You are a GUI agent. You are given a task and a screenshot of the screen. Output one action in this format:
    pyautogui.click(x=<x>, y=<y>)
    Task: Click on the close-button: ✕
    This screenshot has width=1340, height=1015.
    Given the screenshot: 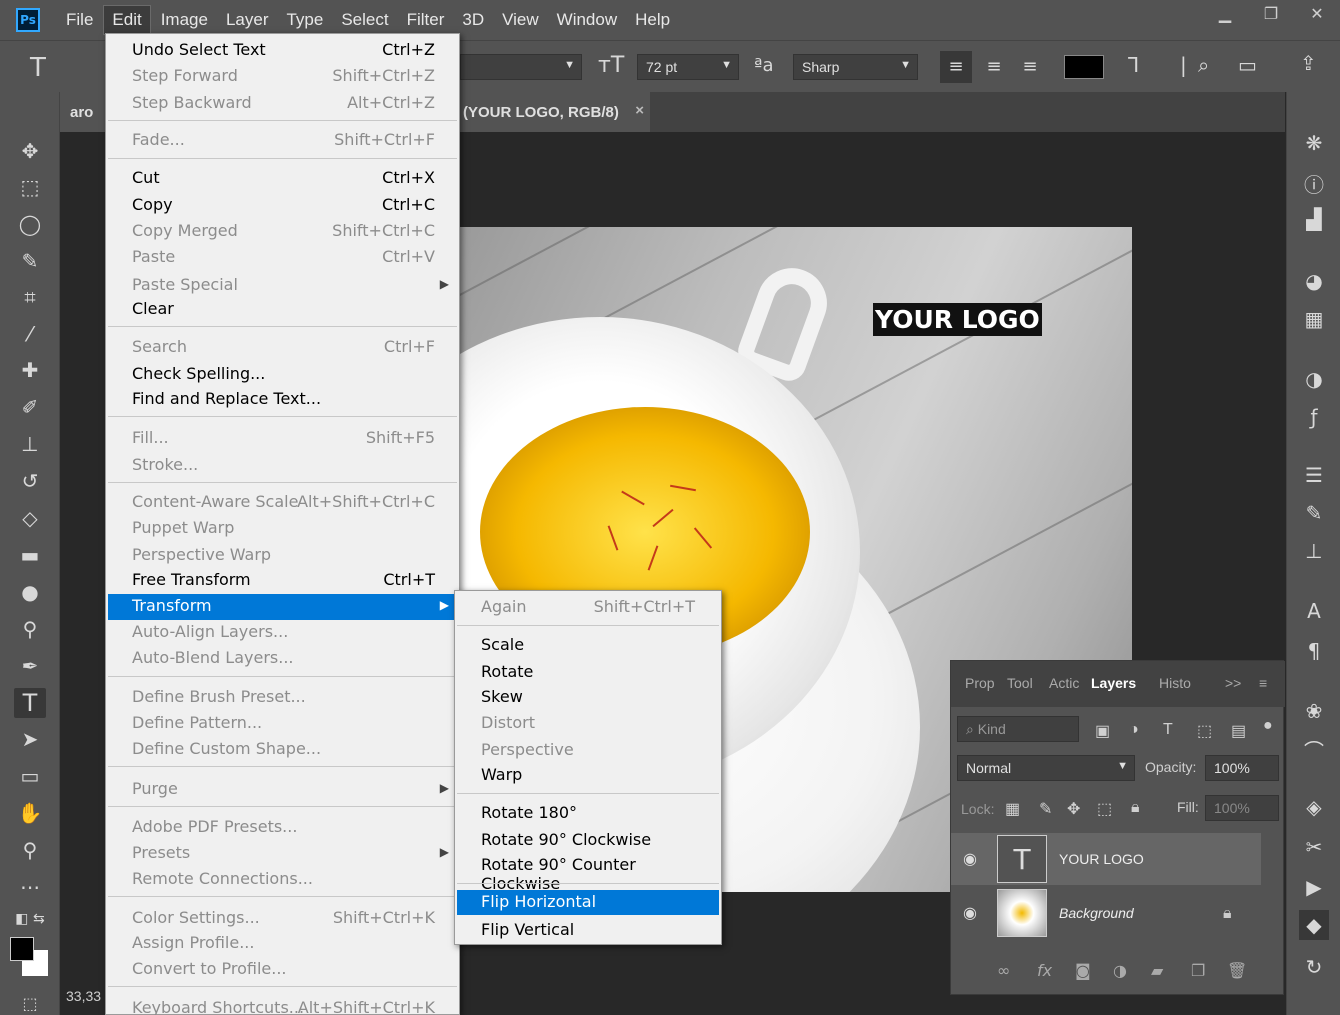 What is the action you would take?
    pyautogui.click(x=1317, y=13)
    